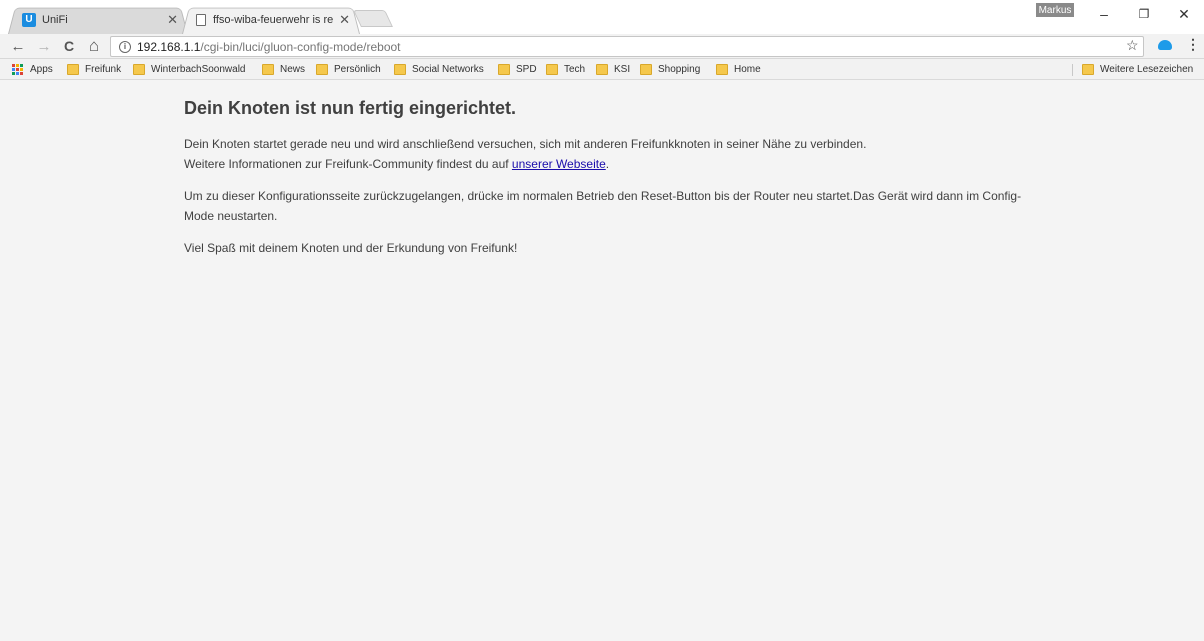 The image size is (1204, 641). What do you see at coordinates (679, 69) in the screenshot?
I see `bookmark-label: Shopping` at bounding box center [679, 69].